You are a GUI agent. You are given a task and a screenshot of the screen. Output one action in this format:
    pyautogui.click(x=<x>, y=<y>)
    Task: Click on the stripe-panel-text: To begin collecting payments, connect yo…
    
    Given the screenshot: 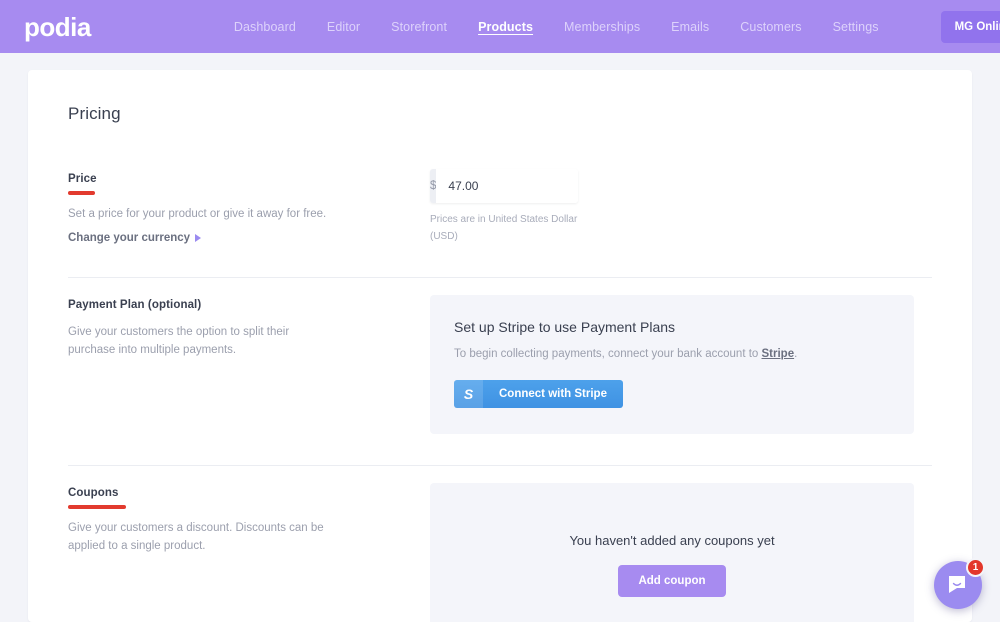 What is the action you would take?
    pyautogui.click(x=672, y=354)
    